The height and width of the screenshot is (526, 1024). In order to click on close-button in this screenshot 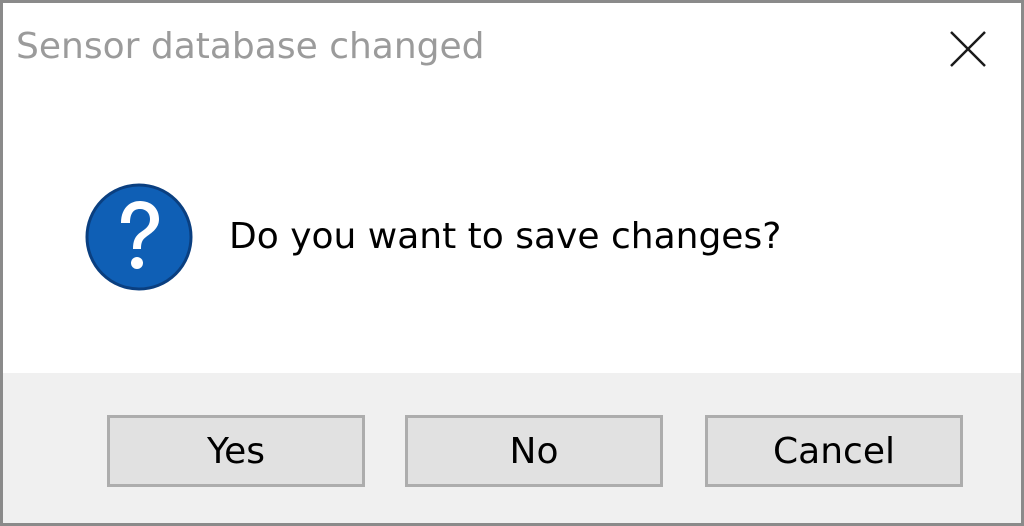, I will do `click(968, 48)`.